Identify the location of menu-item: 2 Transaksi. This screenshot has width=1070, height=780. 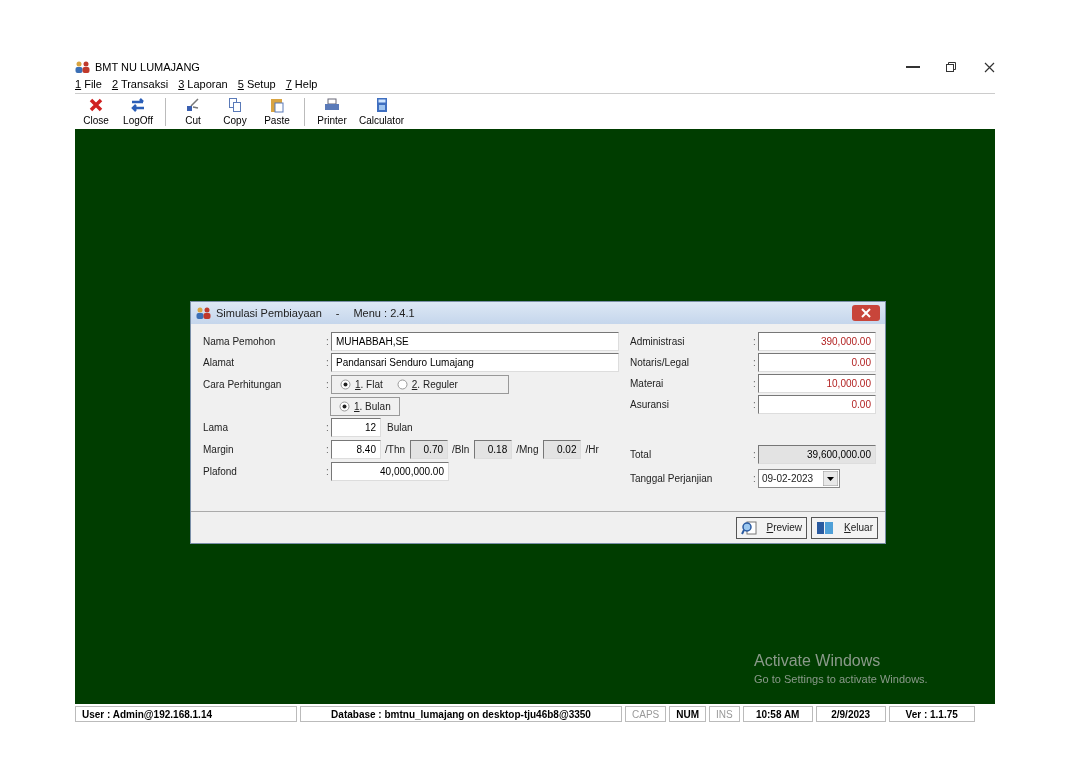
(140, 84).